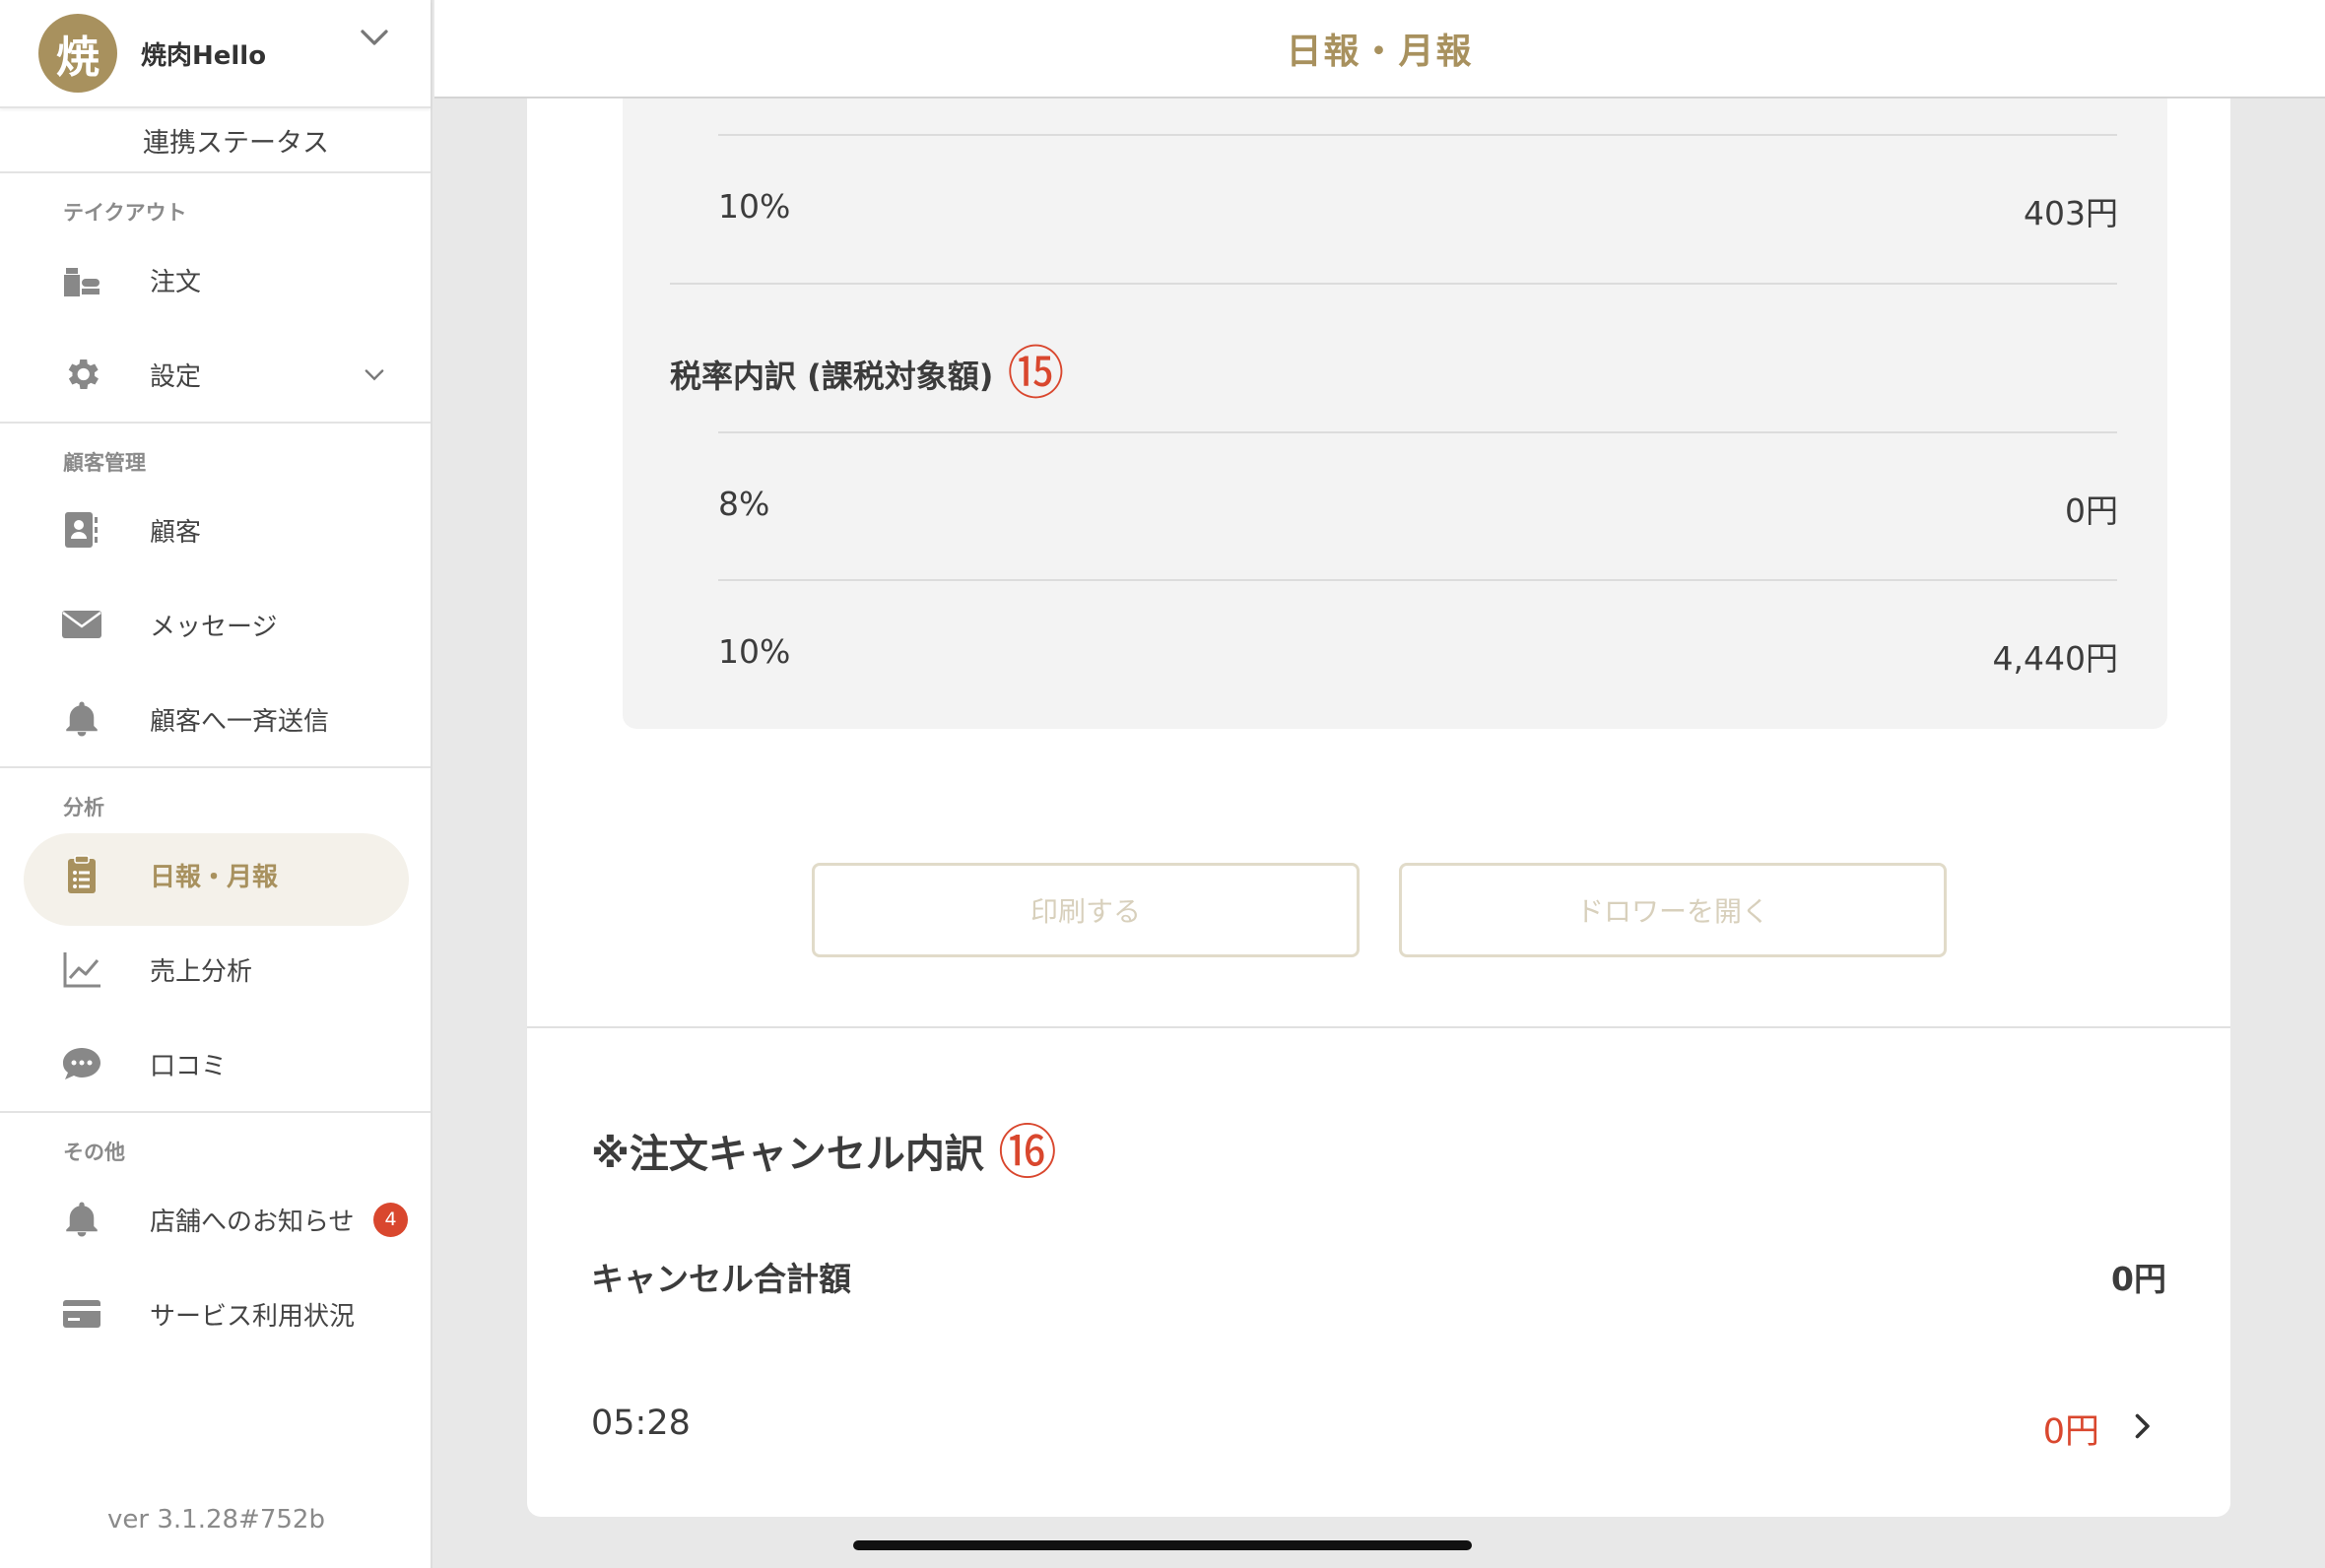  I want to click on sidebar-item-order: 注文, so click(215, 280).